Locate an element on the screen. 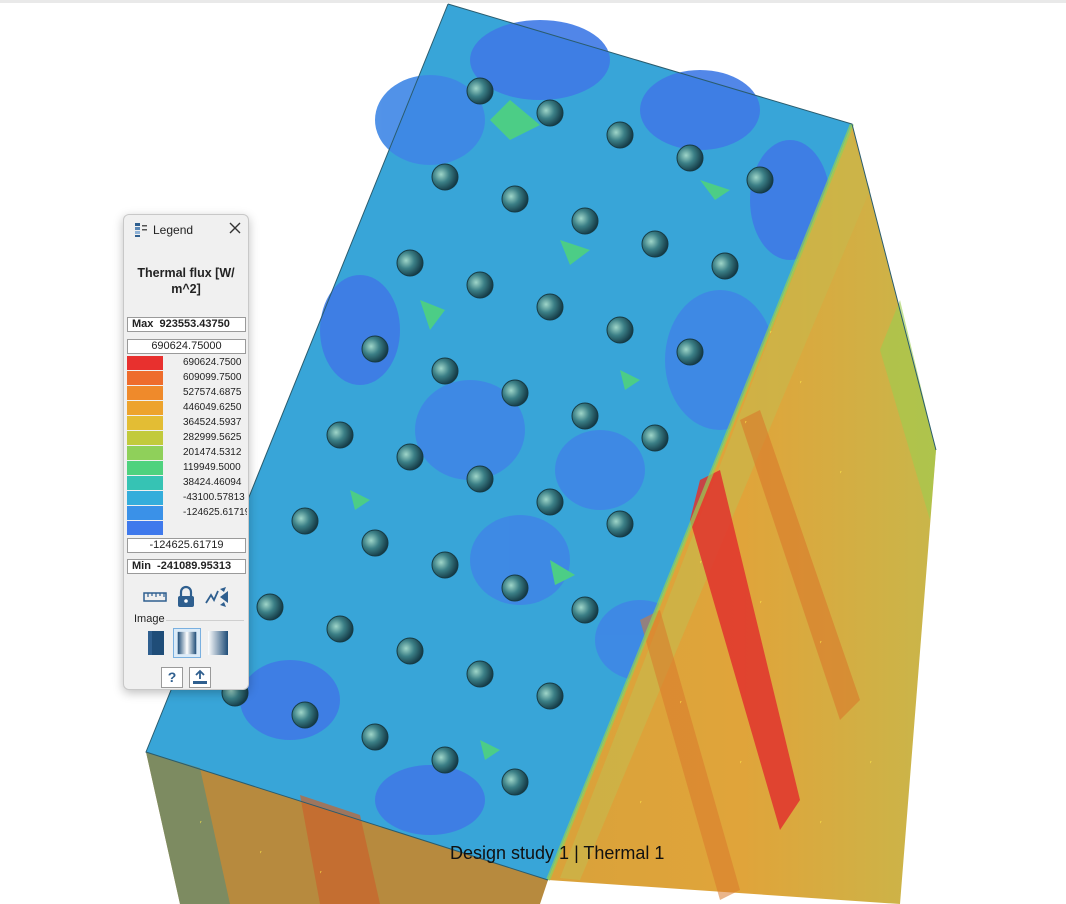  lock-icon is located at coordinates (186, 597).